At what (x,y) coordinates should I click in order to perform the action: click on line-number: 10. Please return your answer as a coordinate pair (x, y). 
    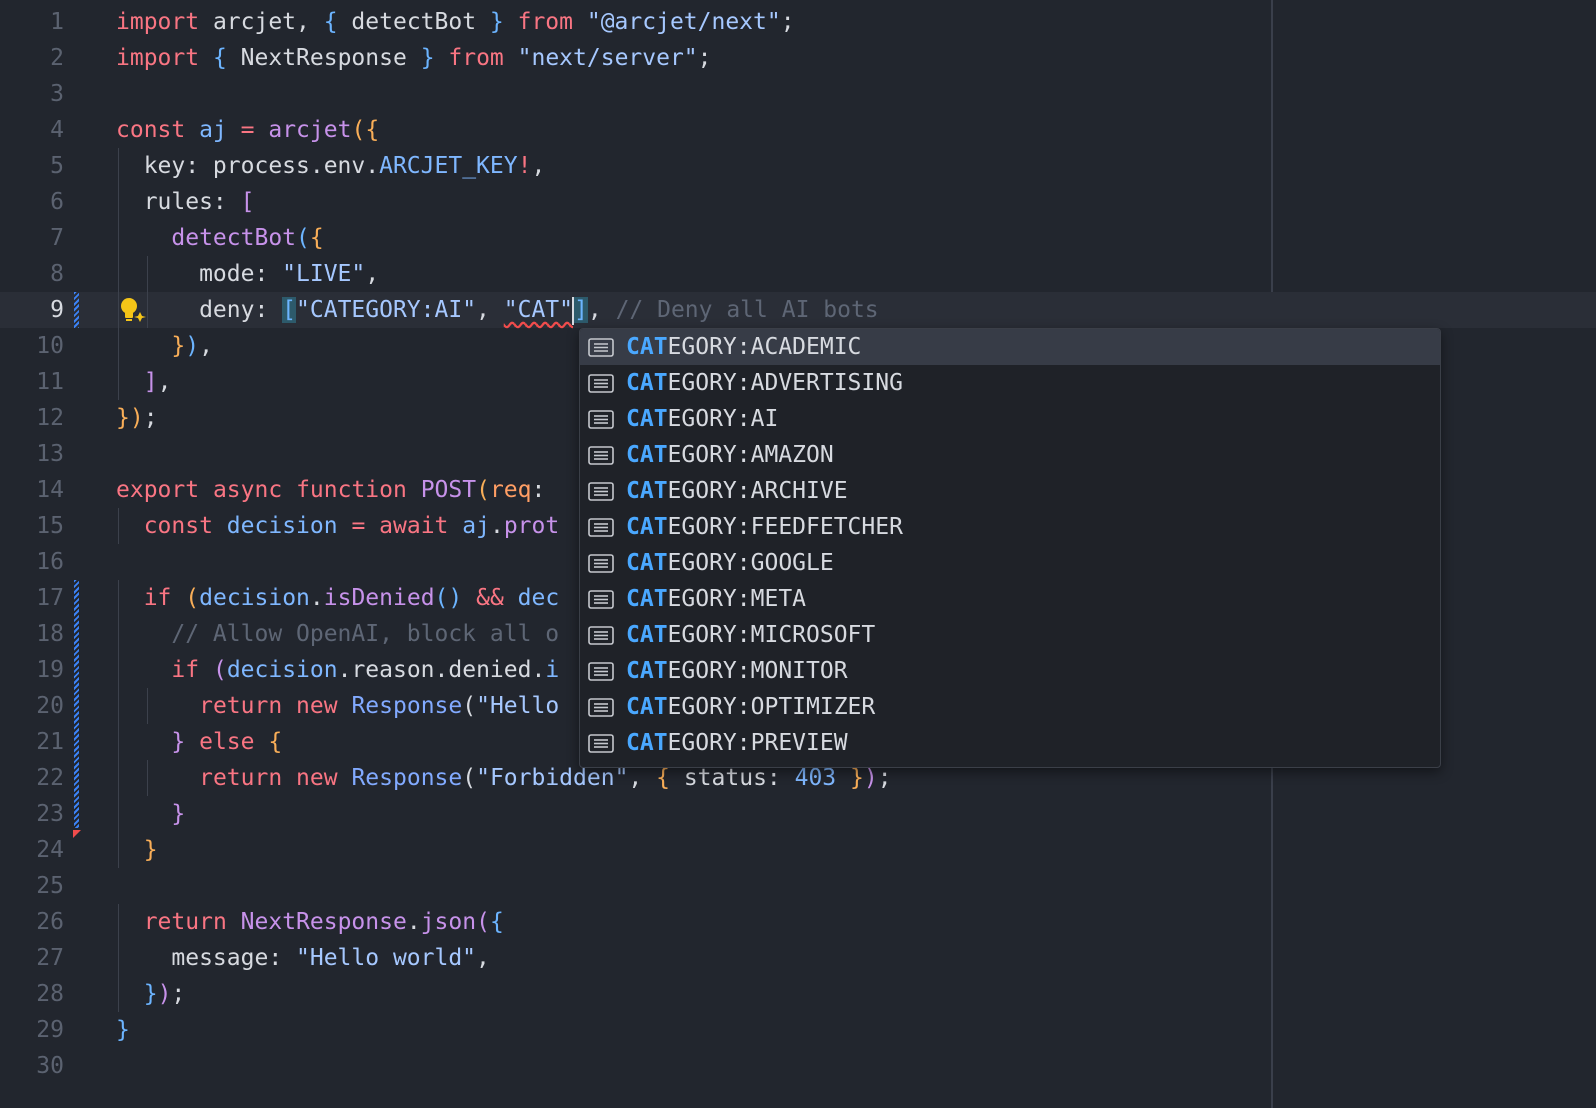
    Looking at the image, I should click on (50, 346).